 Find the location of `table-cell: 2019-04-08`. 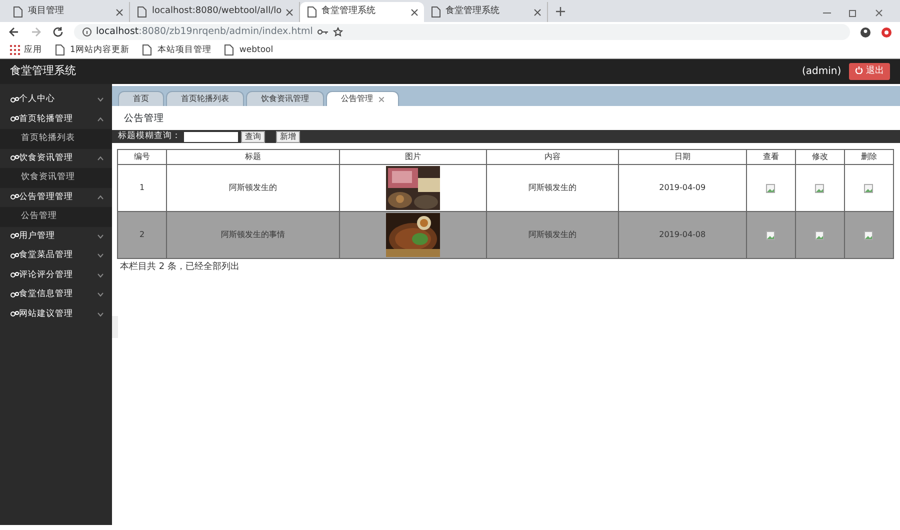

table-cell: 2019-04-08 is located at coordinates (682, 235).